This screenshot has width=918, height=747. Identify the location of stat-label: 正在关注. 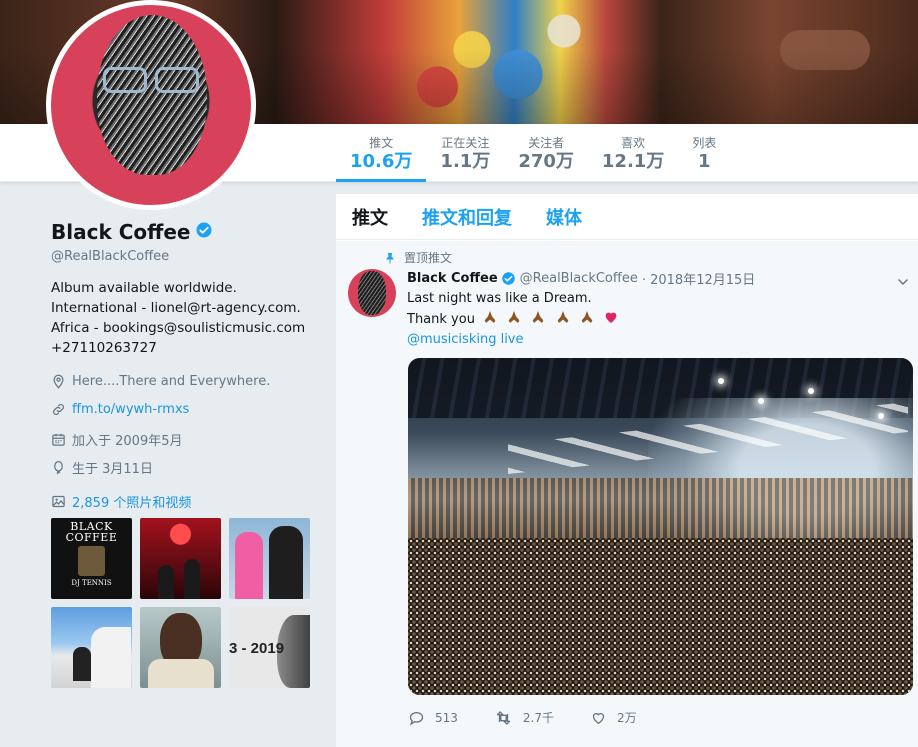
(465, 143).